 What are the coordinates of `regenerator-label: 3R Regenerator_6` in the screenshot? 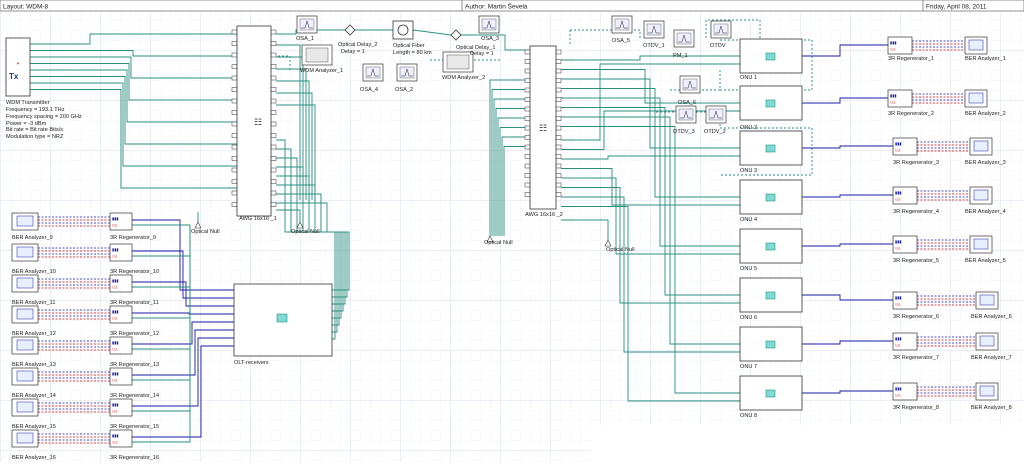 It's located at (916, 317).